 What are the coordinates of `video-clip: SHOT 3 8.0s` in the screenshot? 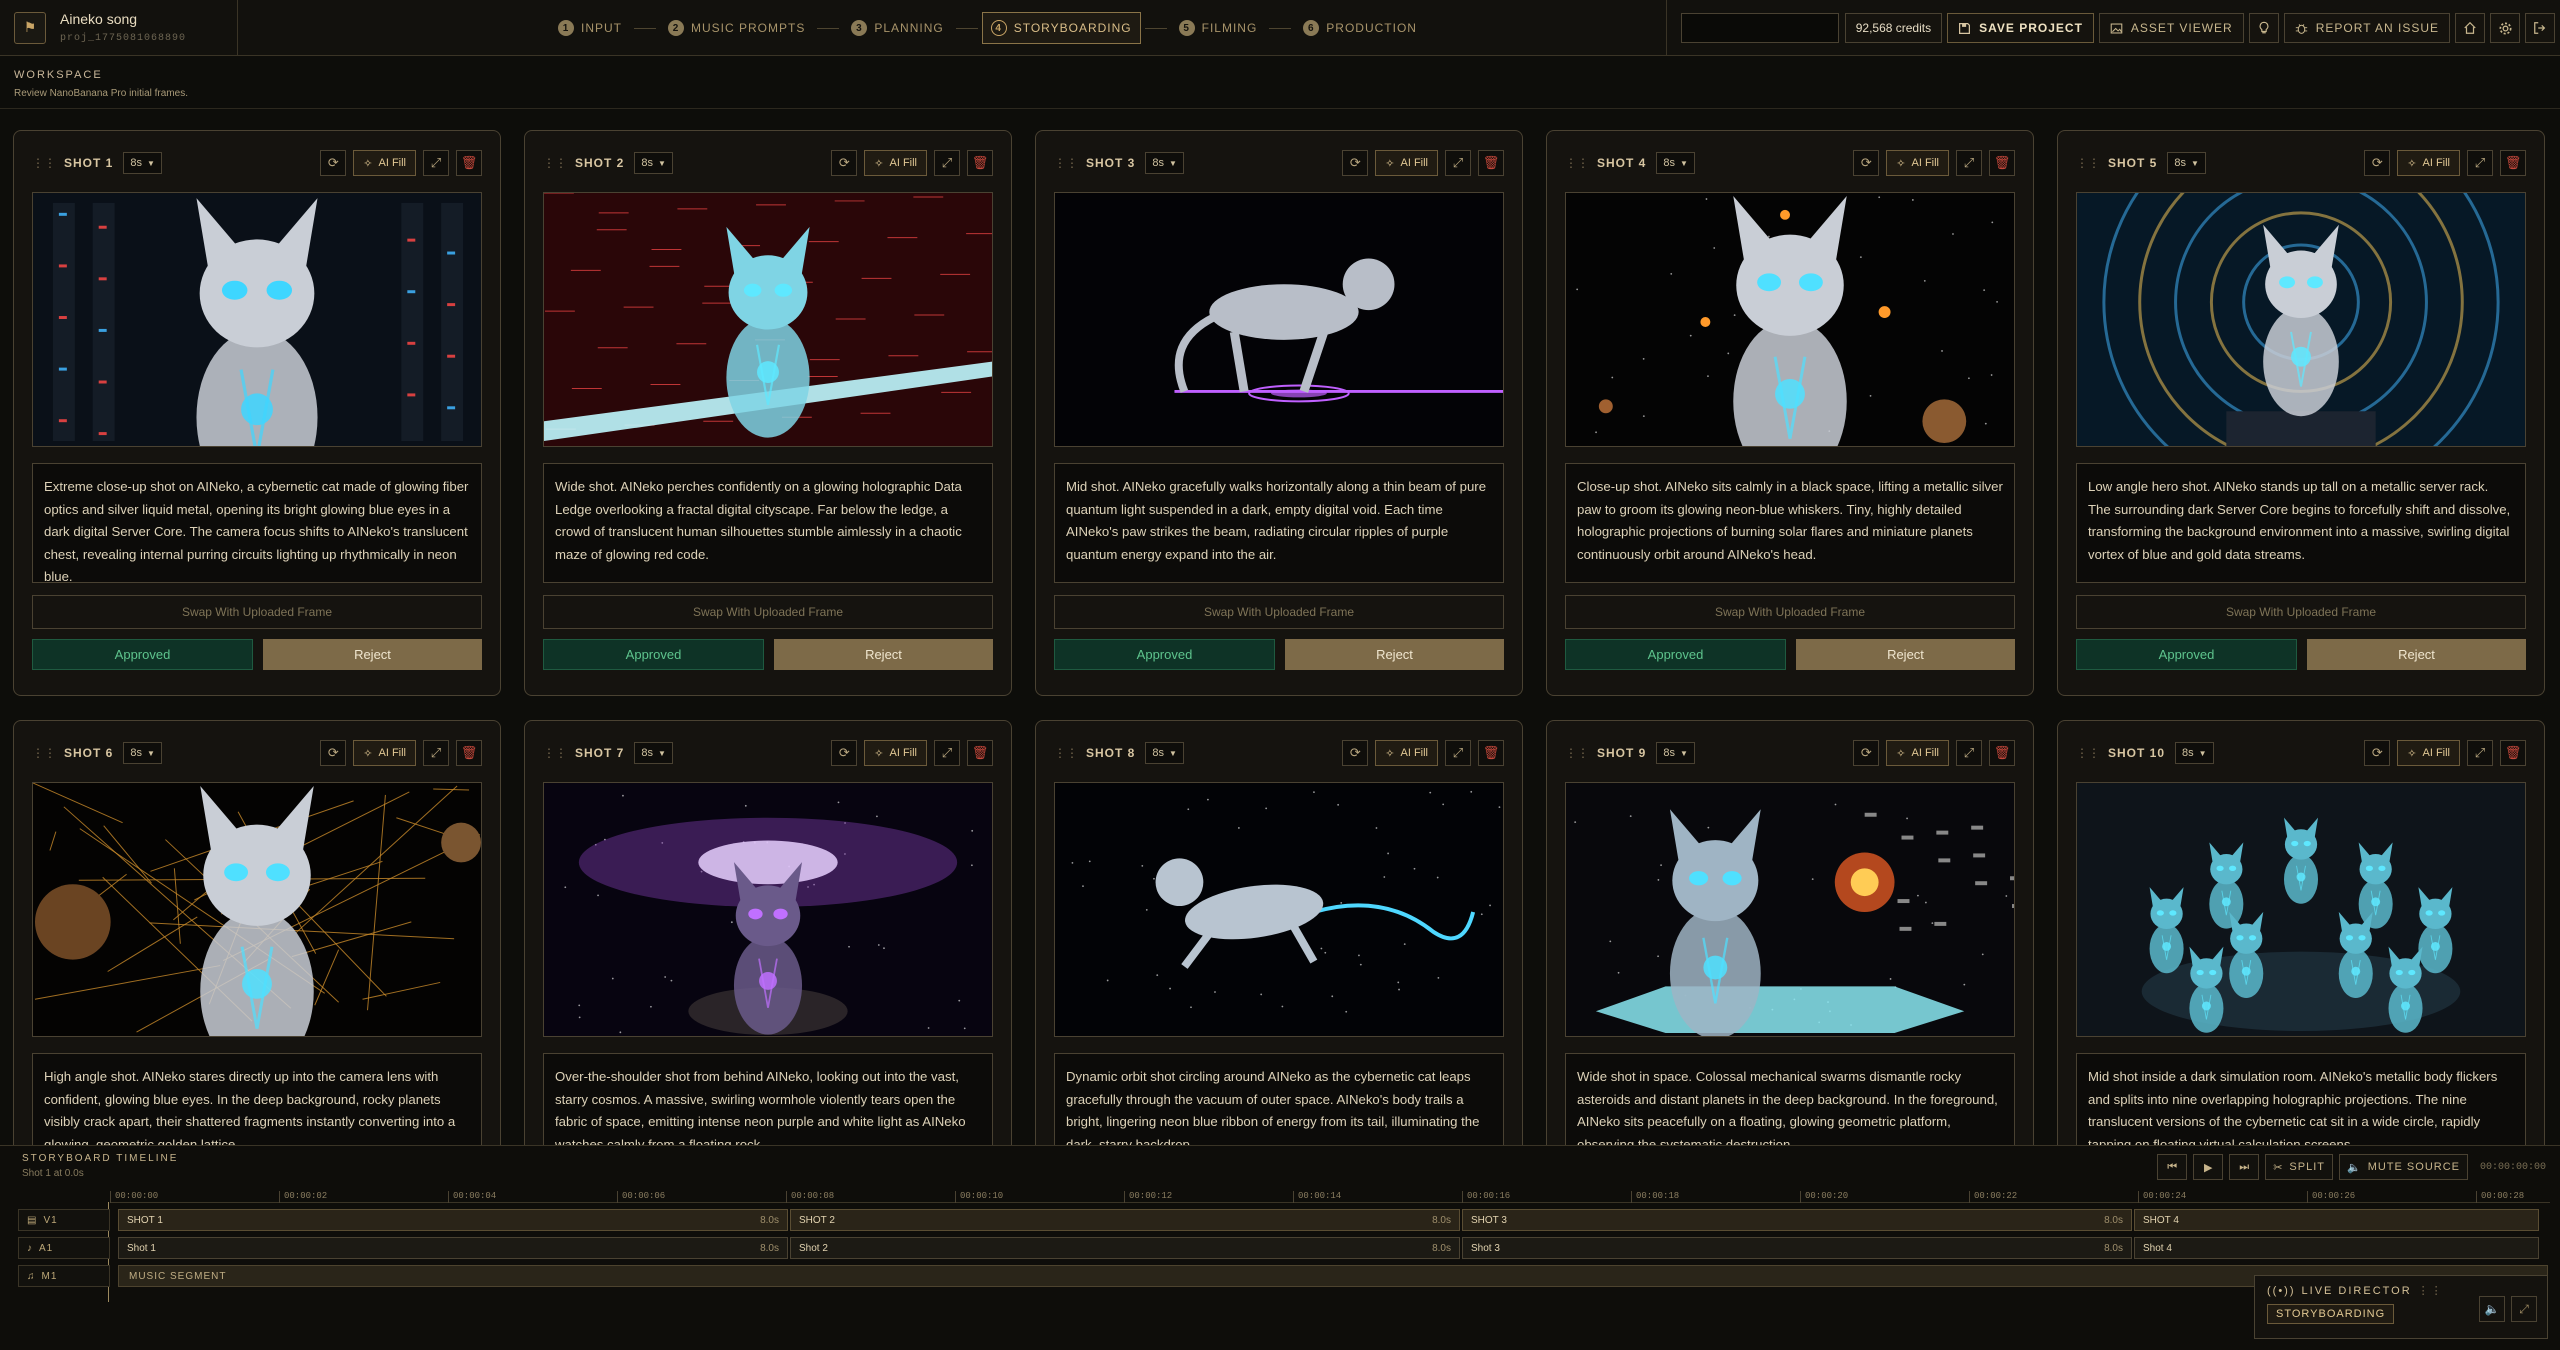 It's located at (1797, 1220).